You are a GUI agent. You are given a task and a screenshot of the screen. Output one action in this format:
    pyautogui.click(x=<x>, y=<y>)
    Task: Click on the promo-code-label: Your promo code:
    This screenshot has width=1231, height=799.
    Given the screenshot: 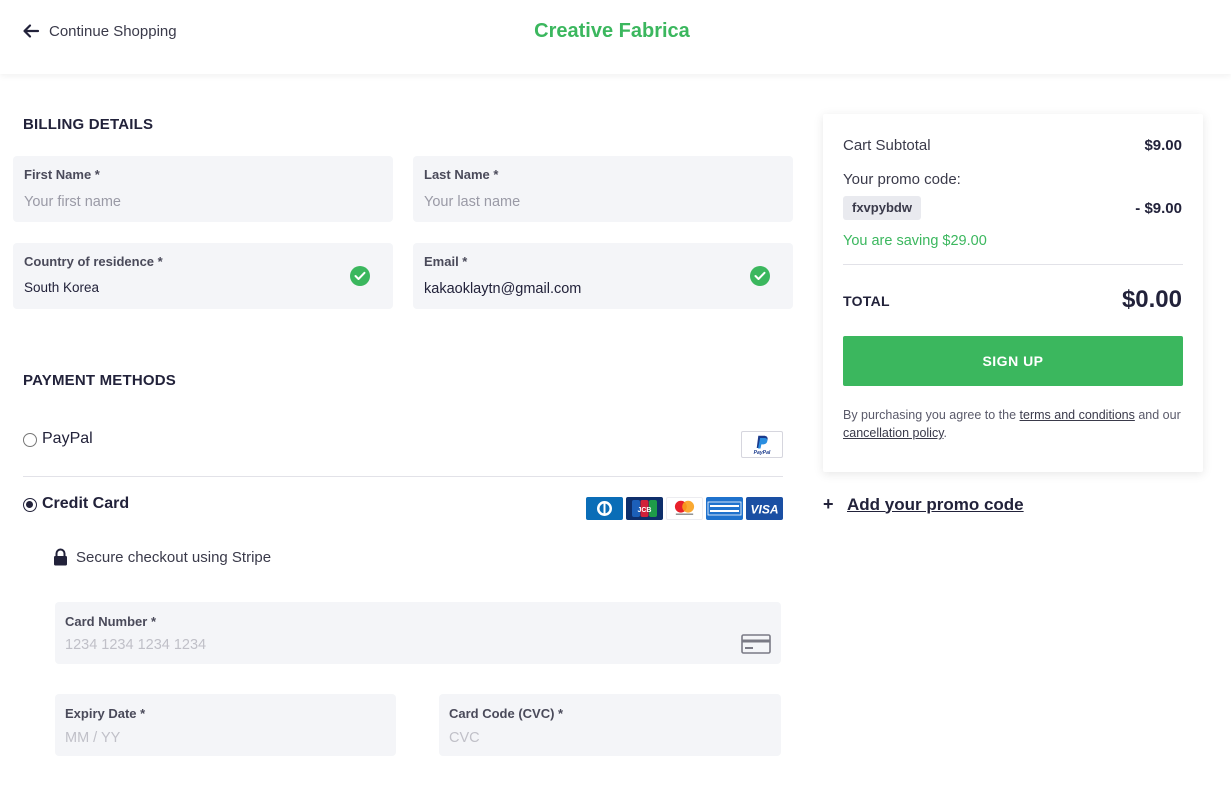 What is the action you would take?
    pyautogui.click(x=902, y=179)
    